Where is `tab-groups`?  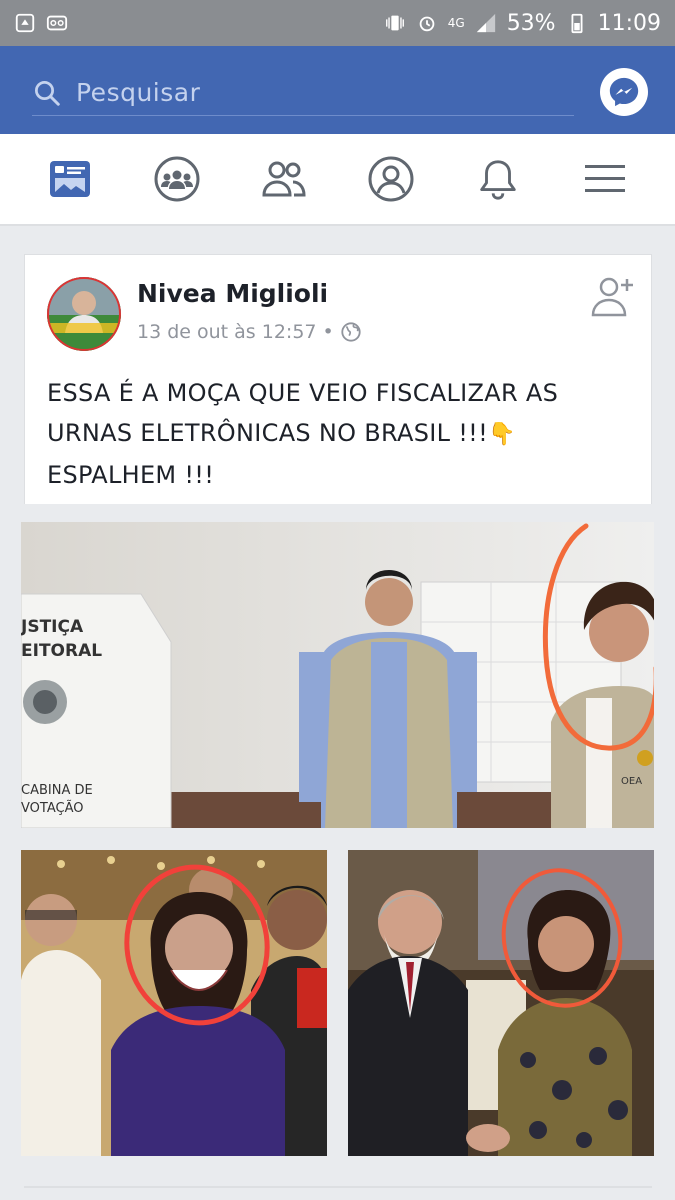 tab-groups is located at coordinates (177, 179).